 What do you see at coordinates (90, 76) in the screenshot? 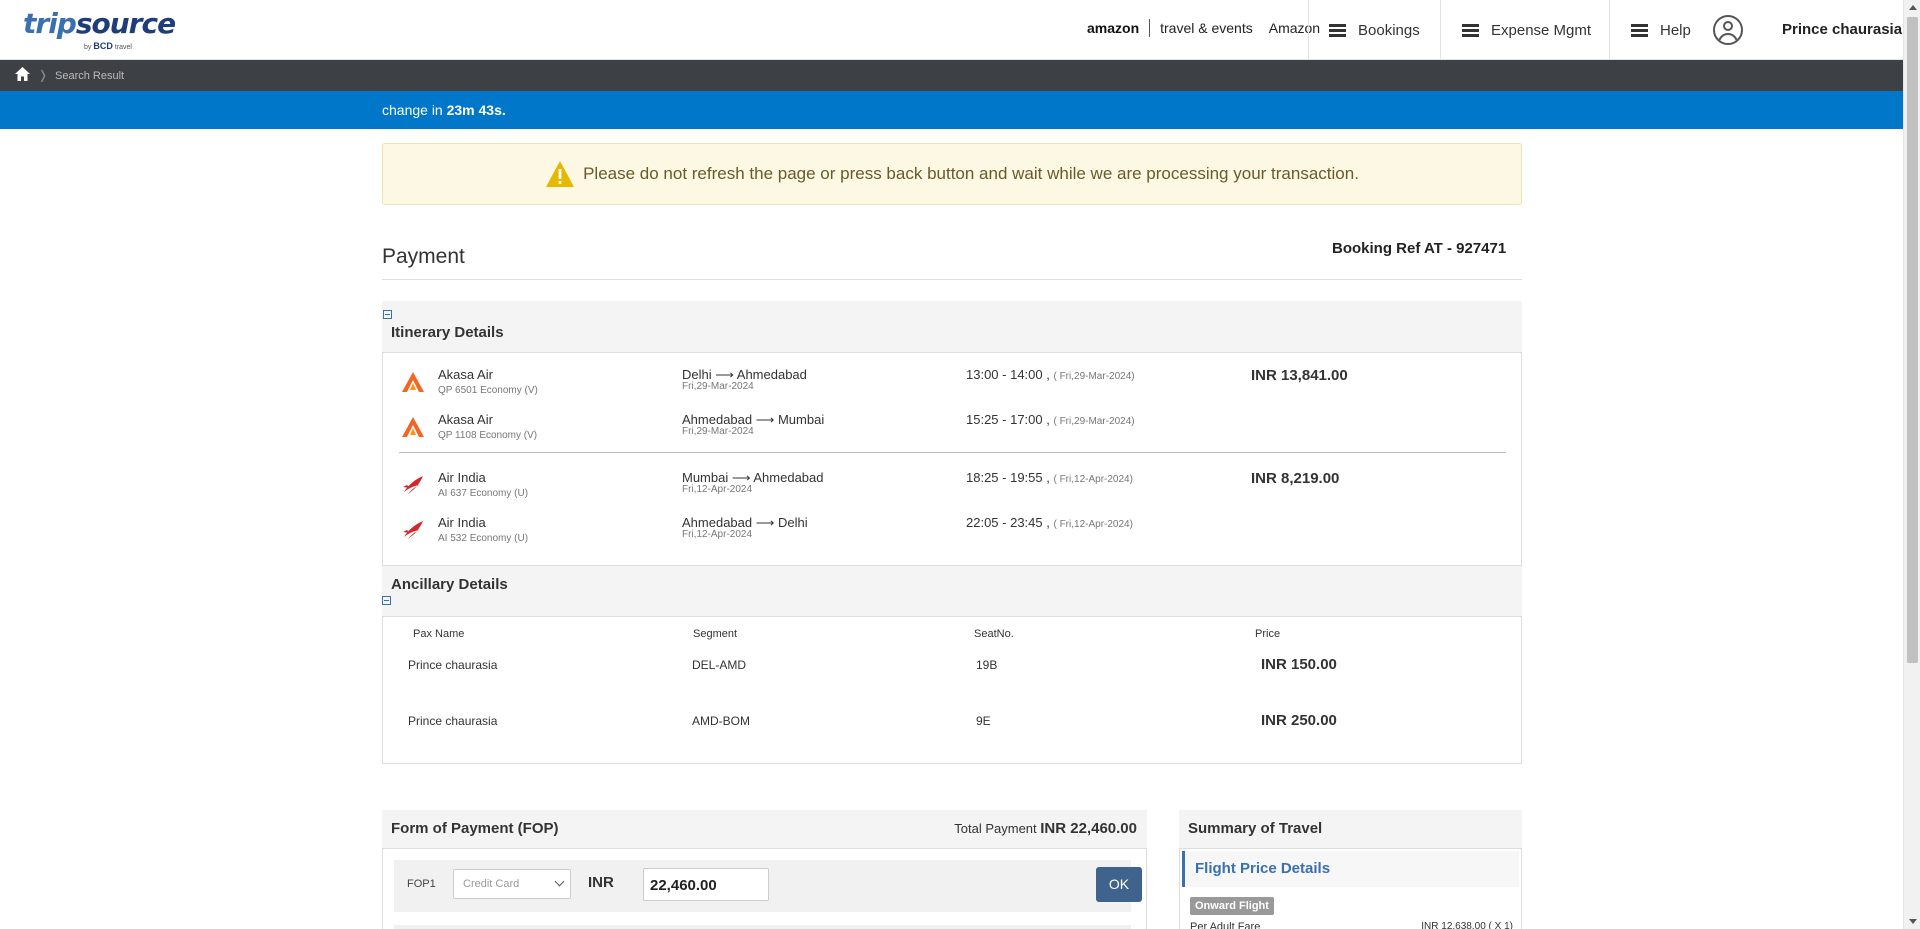
I see `breadcrumb-current: Search Result` at bounding box center [90, 76].